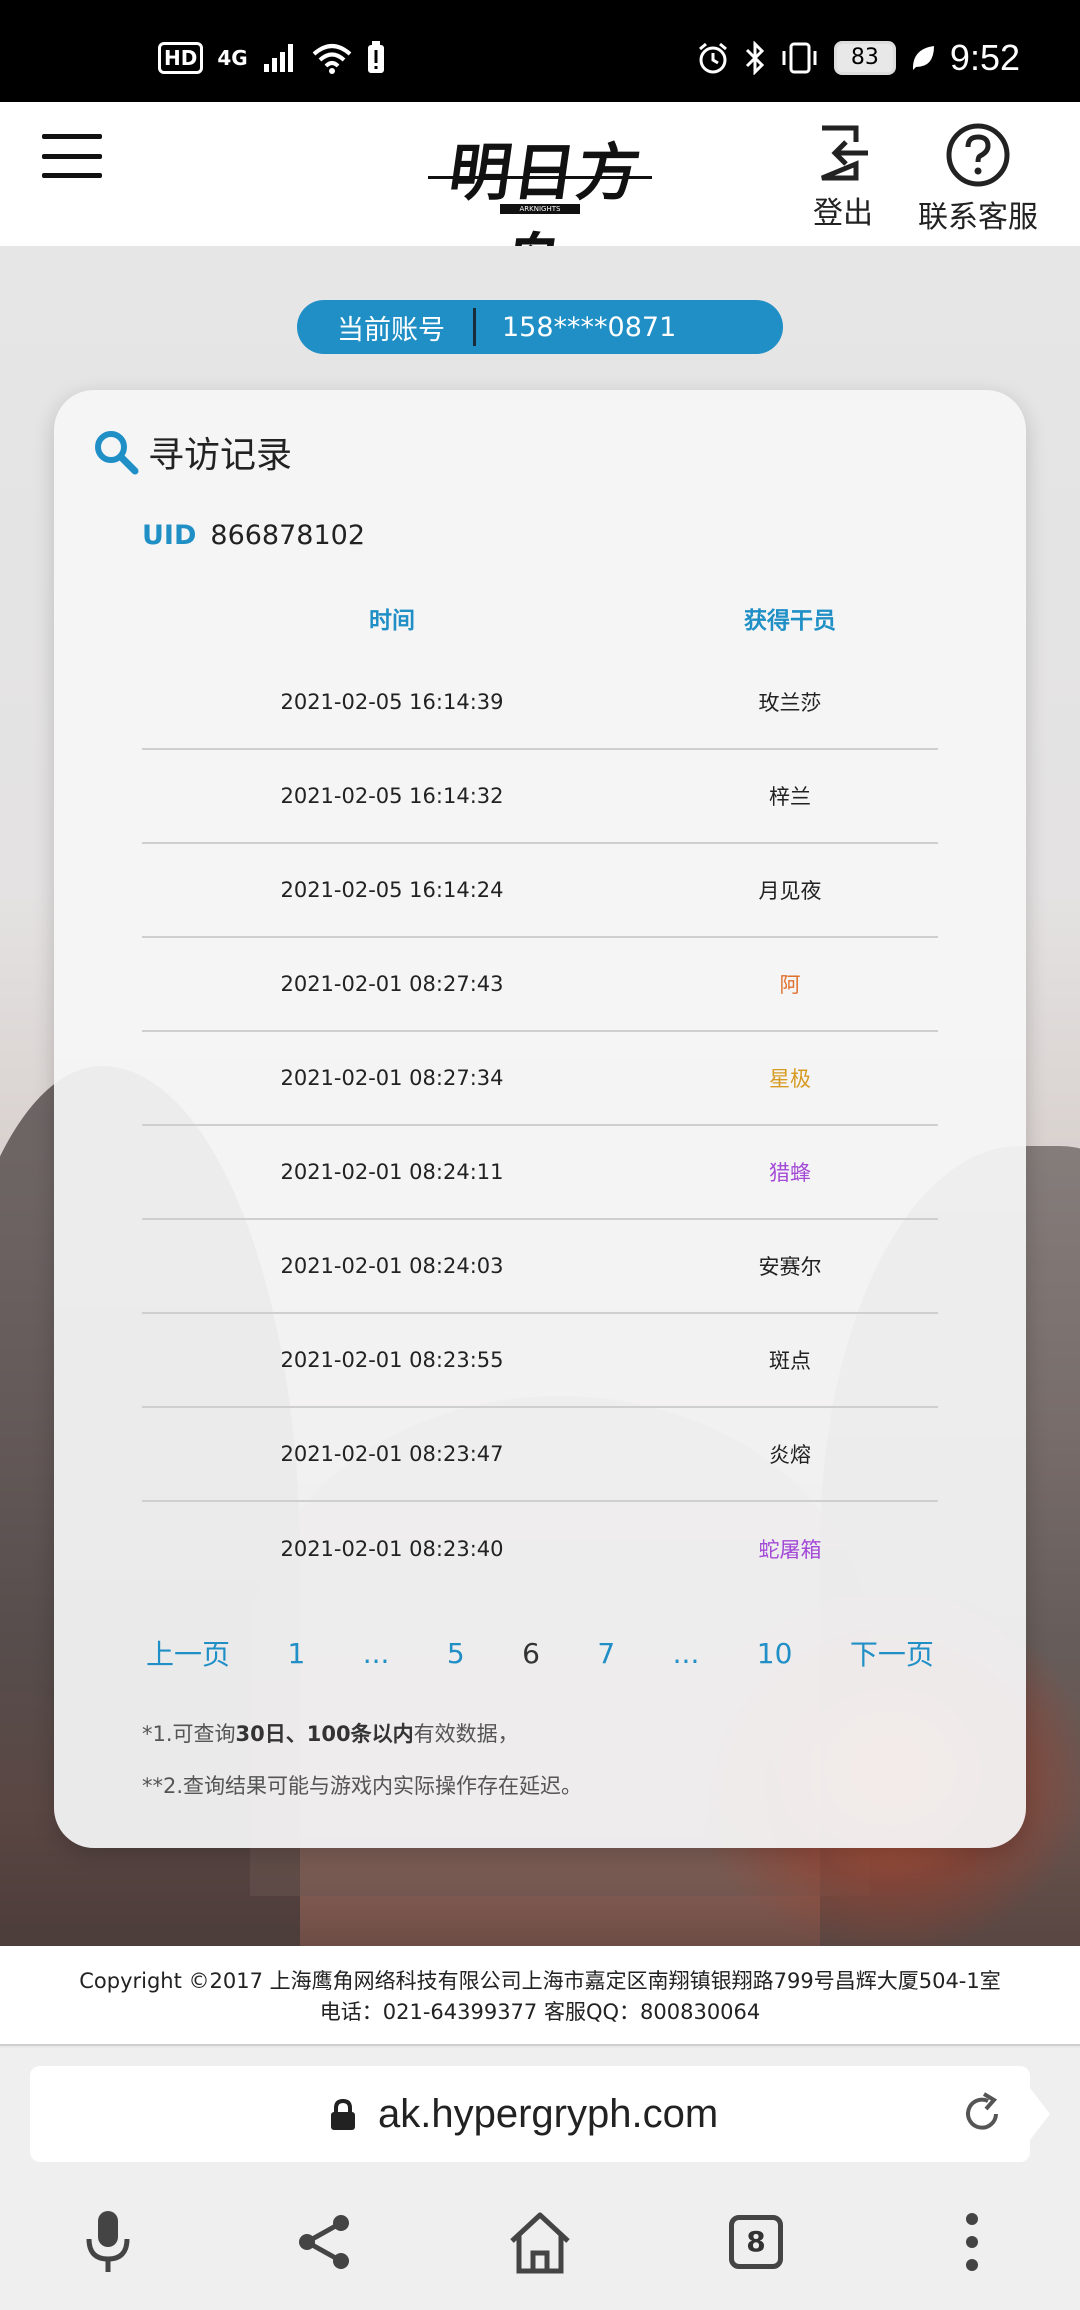  I want to click on row-operator: 猎蜂, so click(790, 1173).